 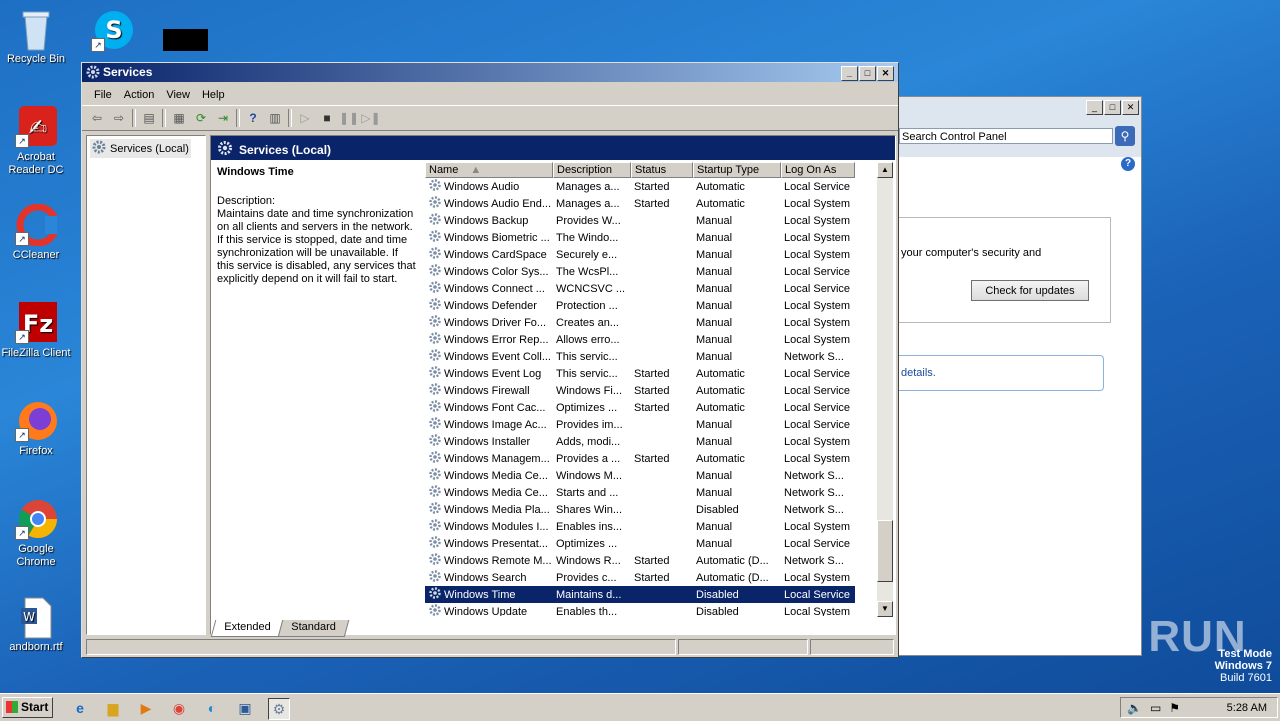 I want to click on tab-standard: Standard, so click(x=314, y=628).